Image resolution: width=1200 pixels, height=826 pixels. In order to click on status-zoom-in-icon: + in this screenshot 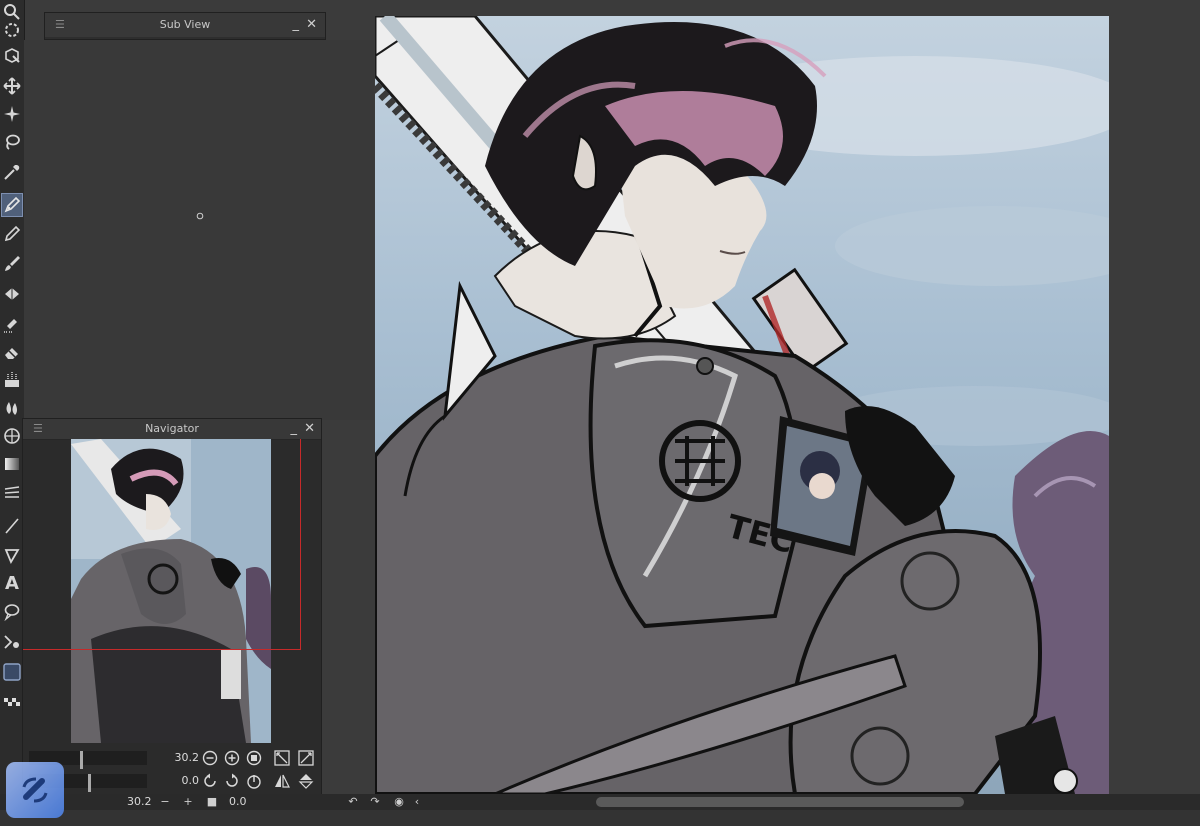, I will do `click(188, 802)`.